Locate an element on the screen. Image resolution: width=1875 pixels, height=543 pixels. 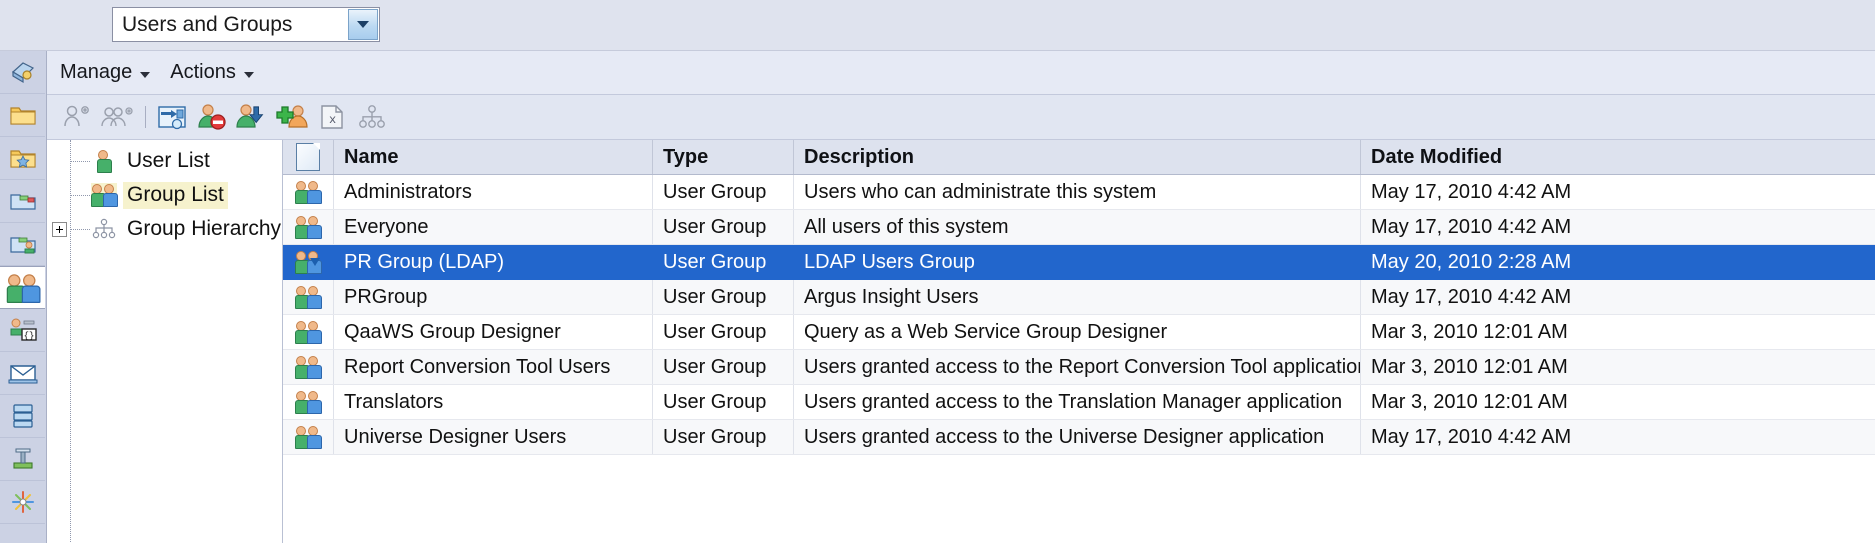
cell-description: LDAP Users Group is located at coordinates (1077, 262).